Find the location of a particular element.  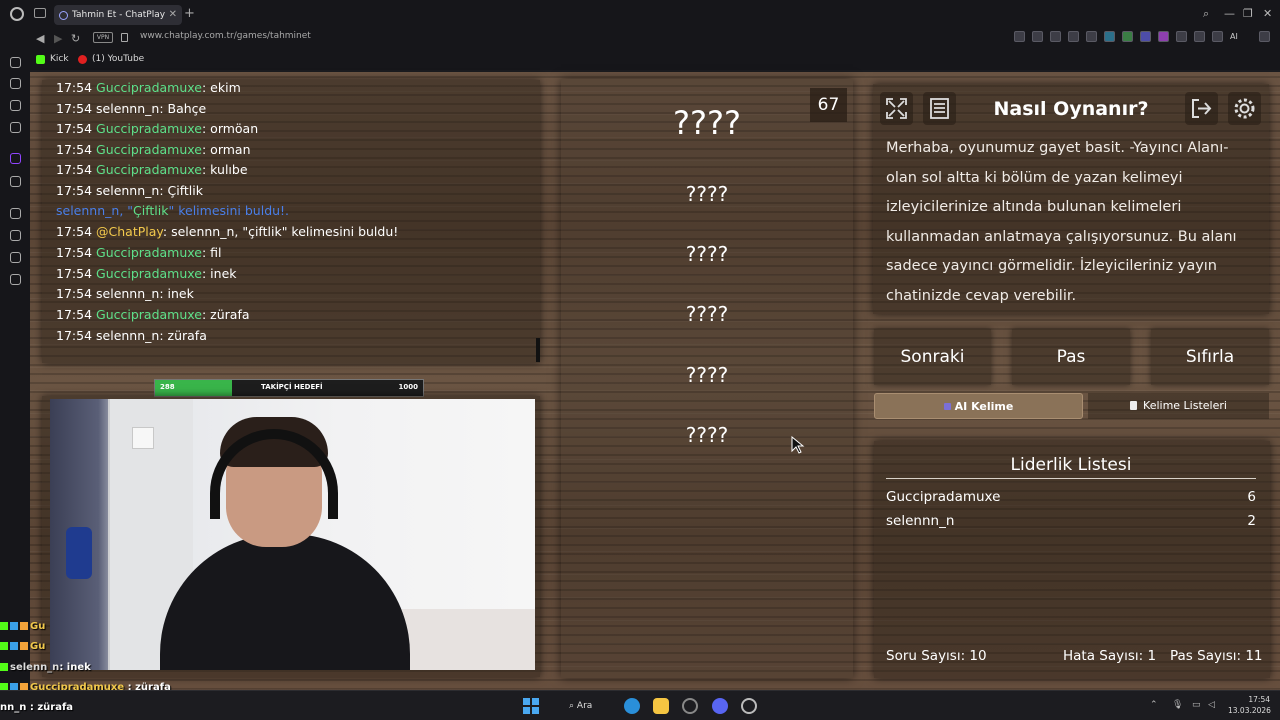

clipboard-icon is located at coordinates (1134, 405).